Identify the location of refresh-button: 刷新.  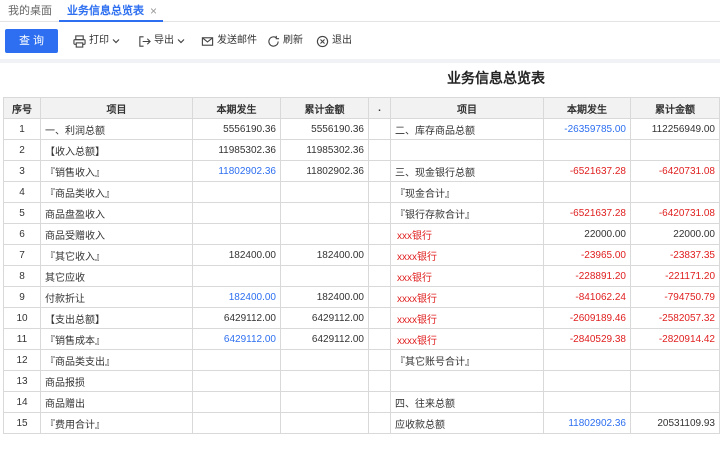
(285, 41).